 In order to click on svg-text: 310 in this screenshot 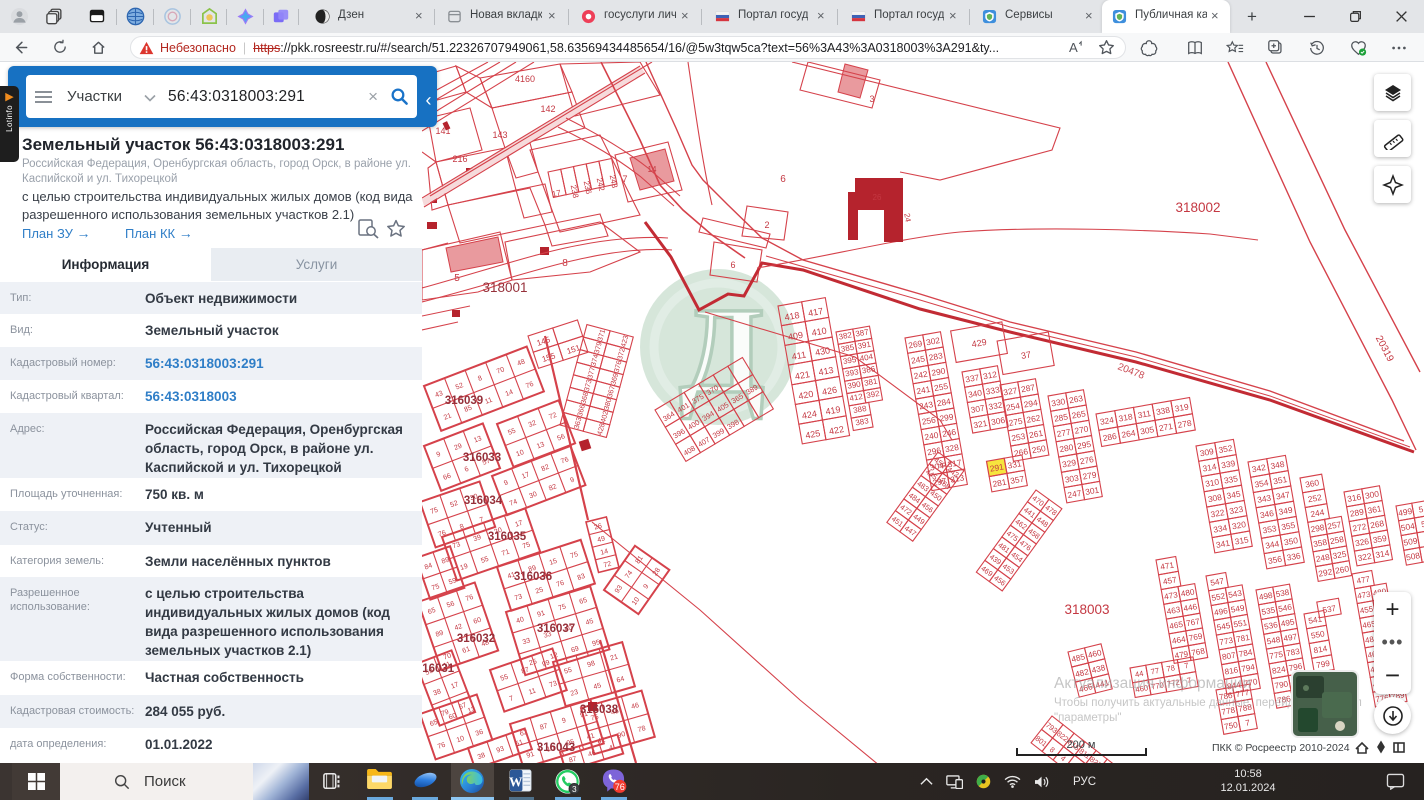, I will do `click(1212, 483)`.